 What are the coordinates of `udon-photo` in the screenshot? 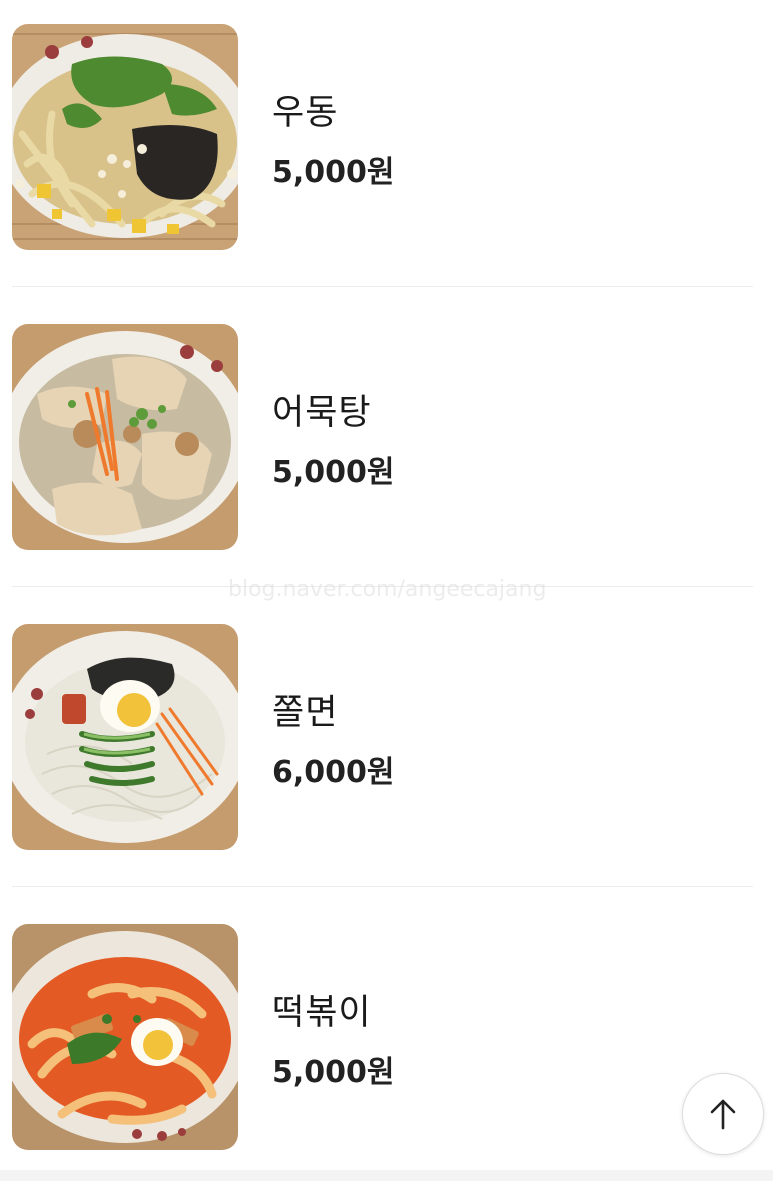 It's located at (125, 137).